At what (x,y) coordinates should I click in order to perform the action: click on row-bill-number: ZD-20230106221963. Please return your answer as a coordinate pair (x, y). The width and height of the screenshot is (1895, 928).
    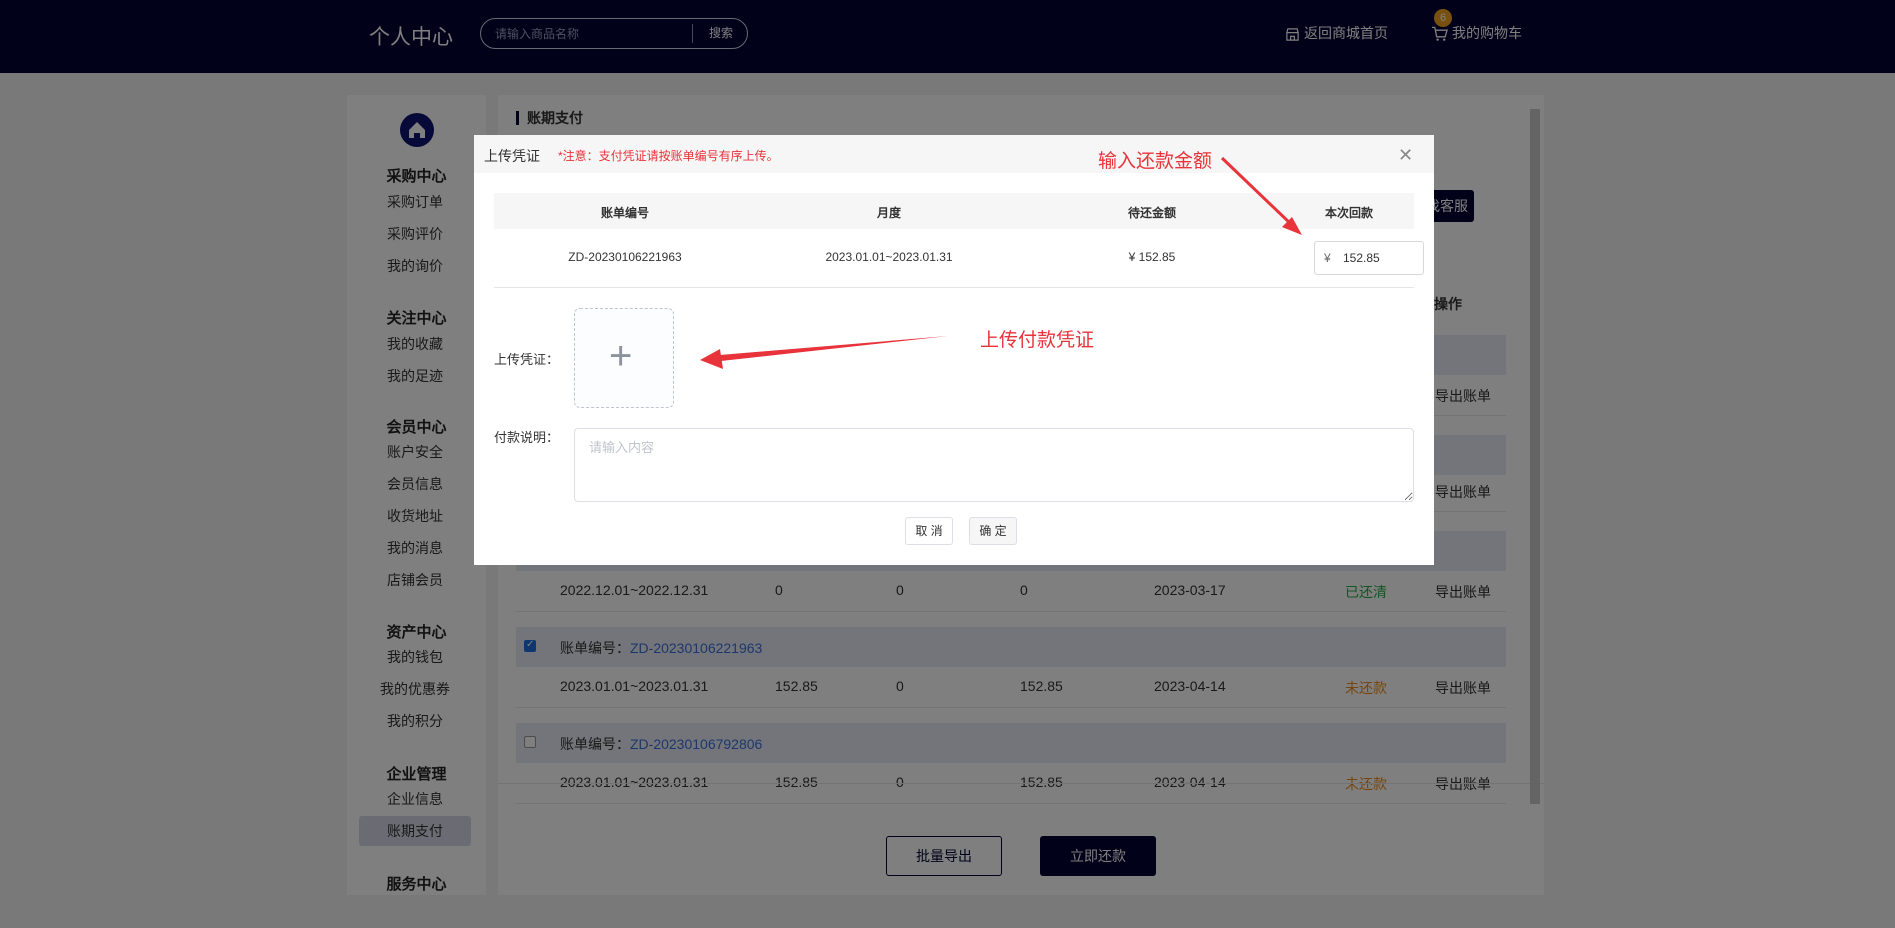
    Looking at the image, I should click on (625, 257).